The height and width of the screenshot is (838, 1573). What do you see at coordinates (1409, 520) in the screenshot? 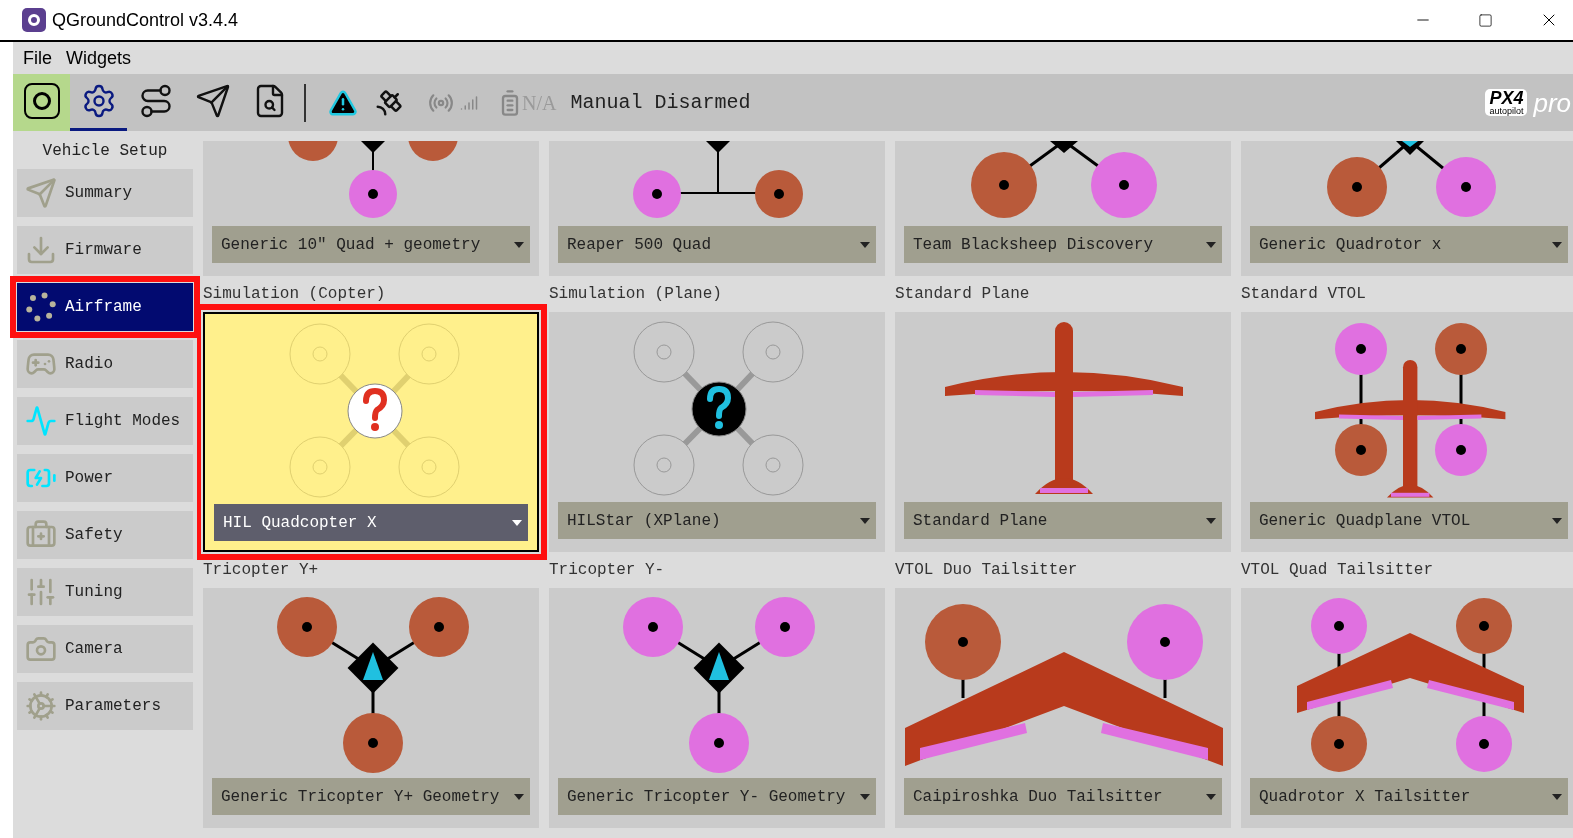
I see `airframe-dropdown: Generic Quadplane VTOL` at bounding box center [1409, 520].